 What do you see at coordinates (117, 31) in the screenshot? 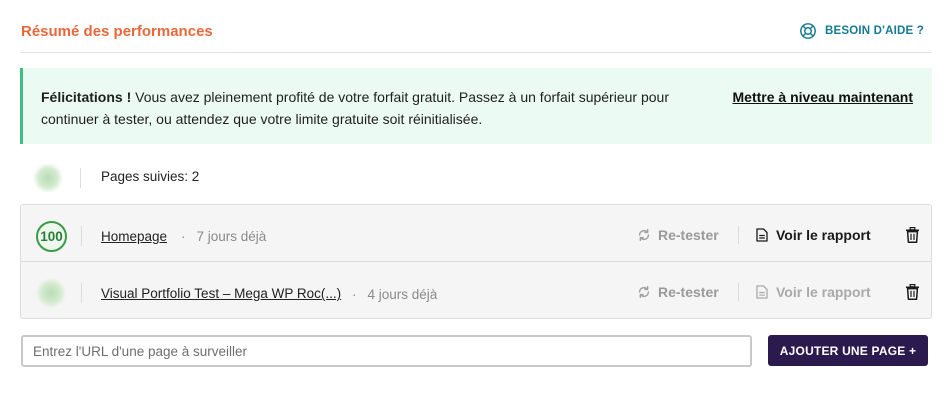
I see `section-title: Résumé des performances` at bounding box center [117, 31].